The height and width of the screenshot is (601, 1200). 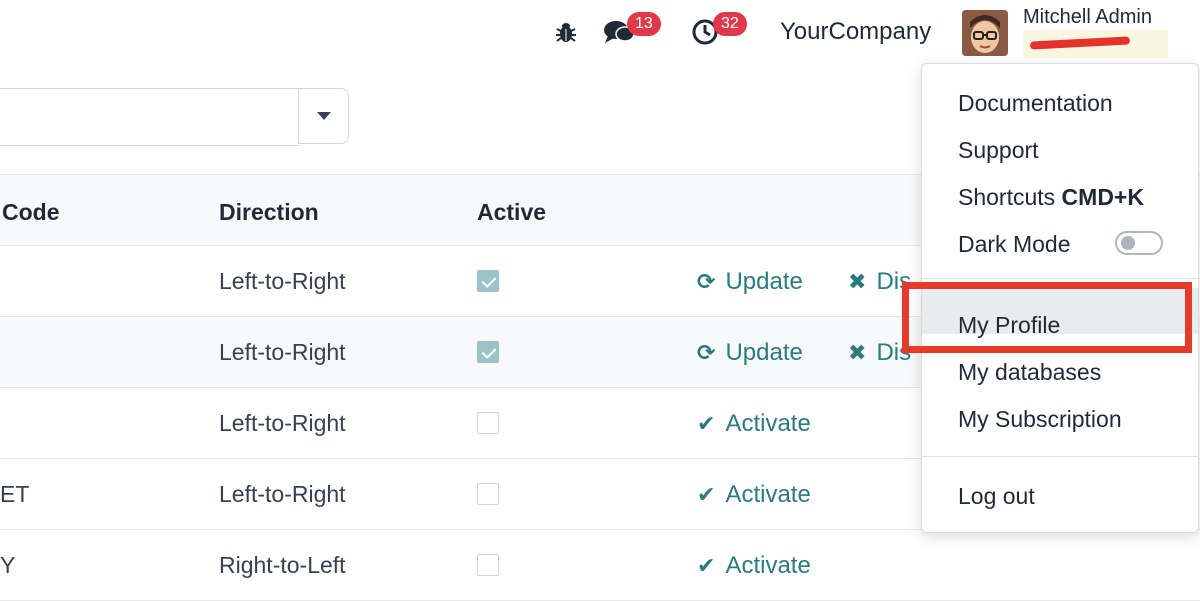 I want to click on company-switcher: YourCompany, so click(x=855, y=32).